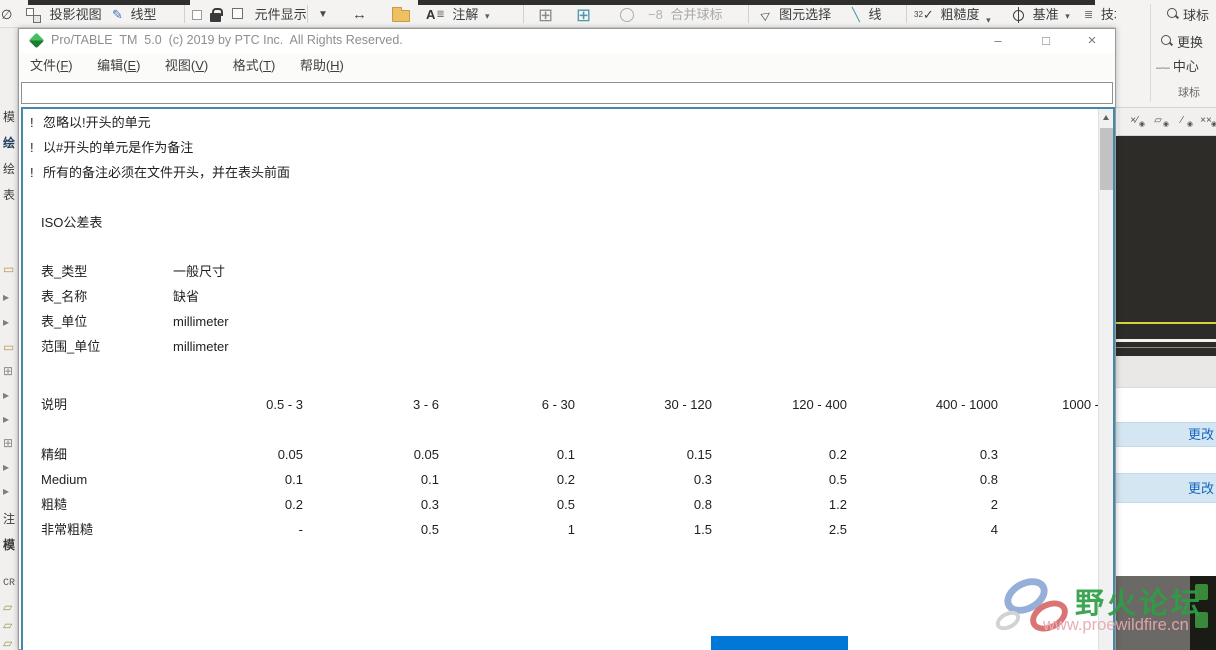 This screenshot has width=1216, height=650. What do you see at coordinates (10, 519) in the screenshot?
I see `label-note: 注` at bounding box center [10, 519].